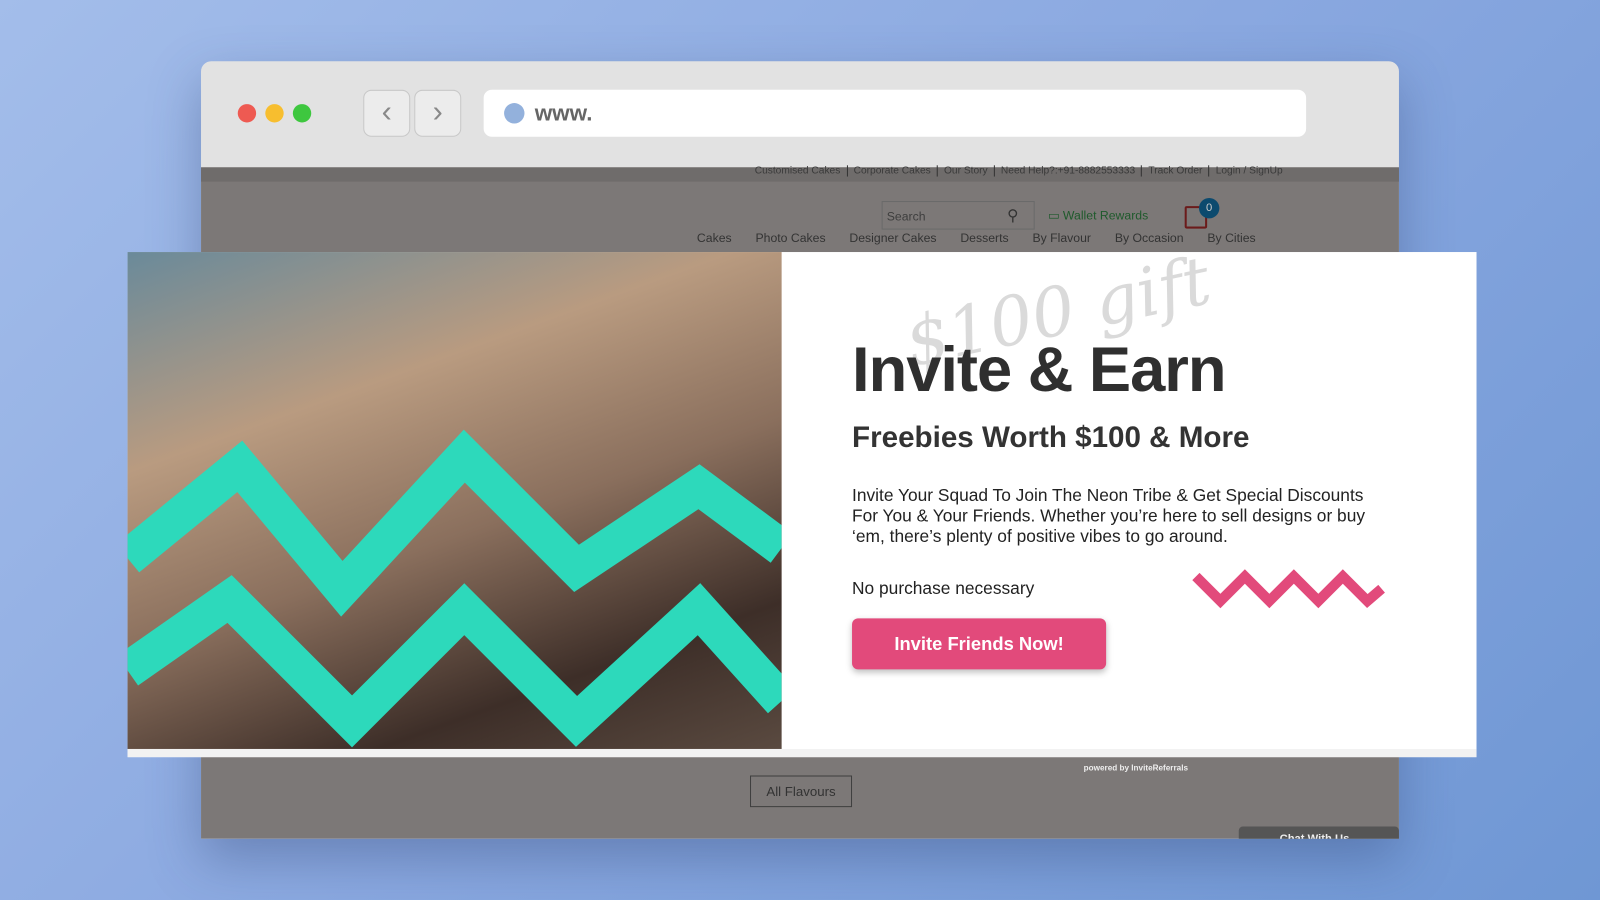 The height and width of the screenshot is (900, 1600). Describe the element at coordinates (801, 791) in the screenshot. I see `all-flavours-button: All Flavours` at that location.